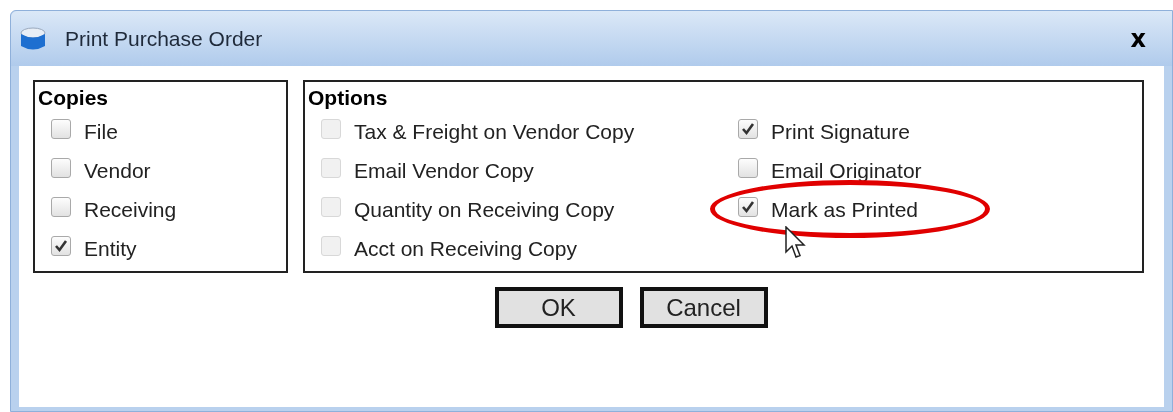  Describe the element at coordinates (117, 170) in the screenshot. I see `checkbox-label: Vendor` at that location.